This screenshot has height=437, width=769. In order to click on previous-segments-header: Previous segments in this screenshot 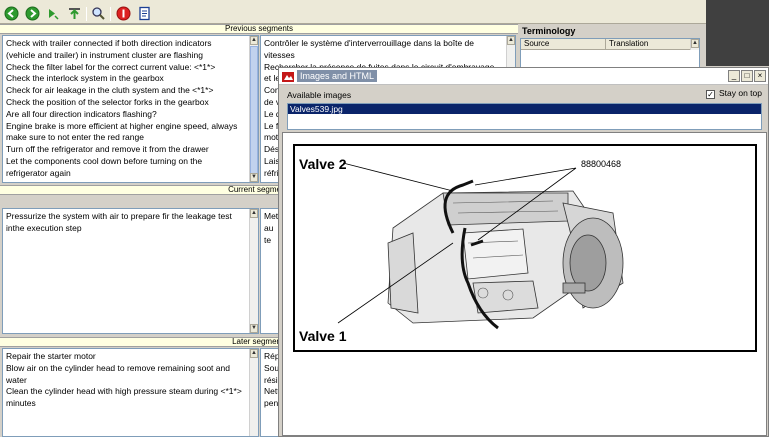, I will do `click(259, 29)`.